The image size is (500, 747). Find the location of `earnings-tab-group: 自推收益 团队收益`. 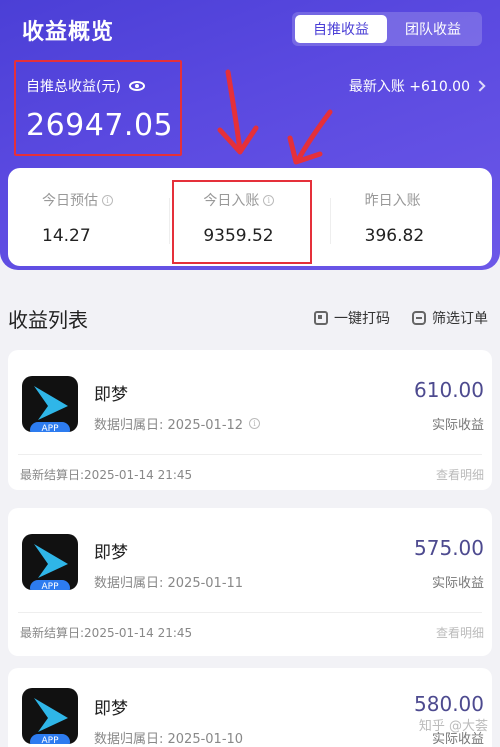

earnings-tab-group: 自推收益 团队收益 is located at coordinates (387, 29).